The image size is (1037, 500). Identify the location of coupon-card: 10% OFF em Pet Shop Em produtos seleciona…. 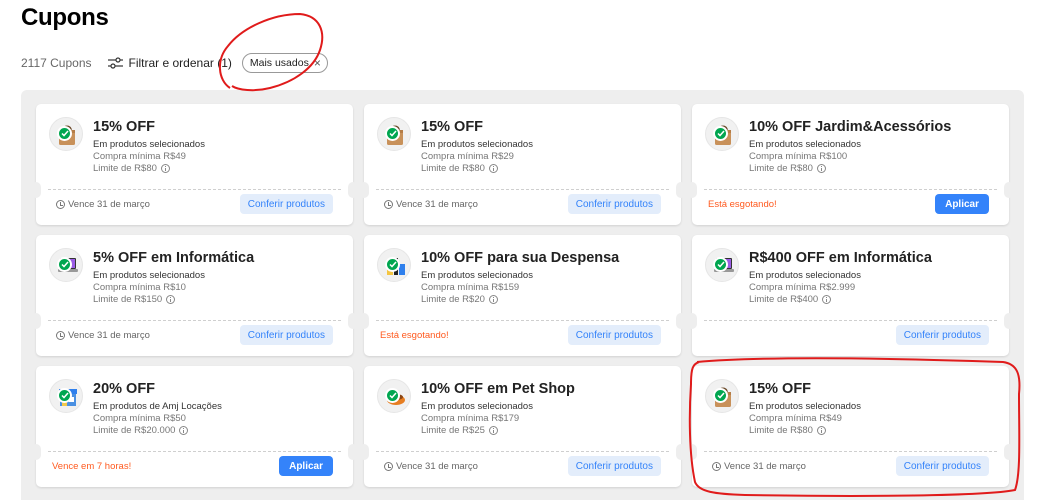
(522, 426).